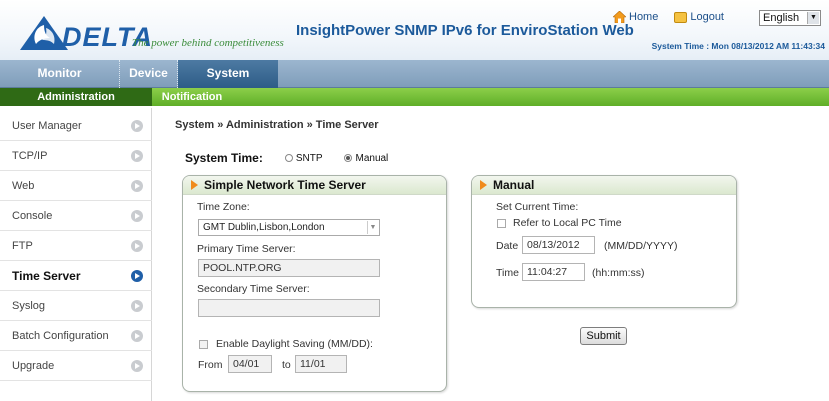 This screenshot has width=829, height=401. Describe the element at coordinates (76, 216) in the screenshot. I see `sidebar-item-console: Console` at that location.